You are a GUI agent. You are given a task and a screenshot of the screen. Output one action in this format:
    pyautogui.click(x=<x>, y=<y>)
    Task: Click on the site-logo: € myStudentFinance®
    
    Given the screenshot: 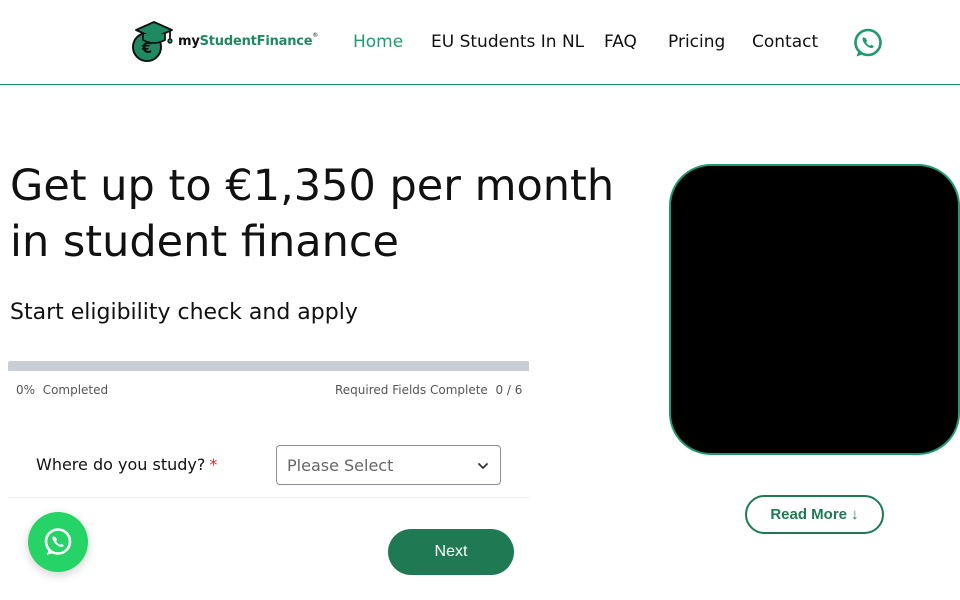 What is the action you would take?
    pyautogui.click(x=231, y=42)
    